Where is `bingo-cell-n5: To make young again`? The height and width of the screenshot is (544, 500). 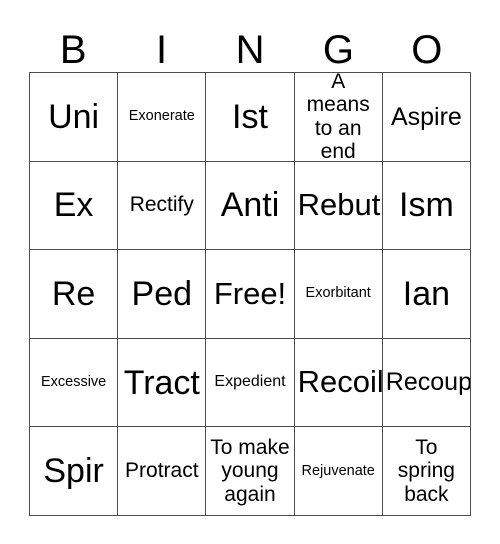 bingo-cell-n5: To make young again is located at coordinates (250, 471).